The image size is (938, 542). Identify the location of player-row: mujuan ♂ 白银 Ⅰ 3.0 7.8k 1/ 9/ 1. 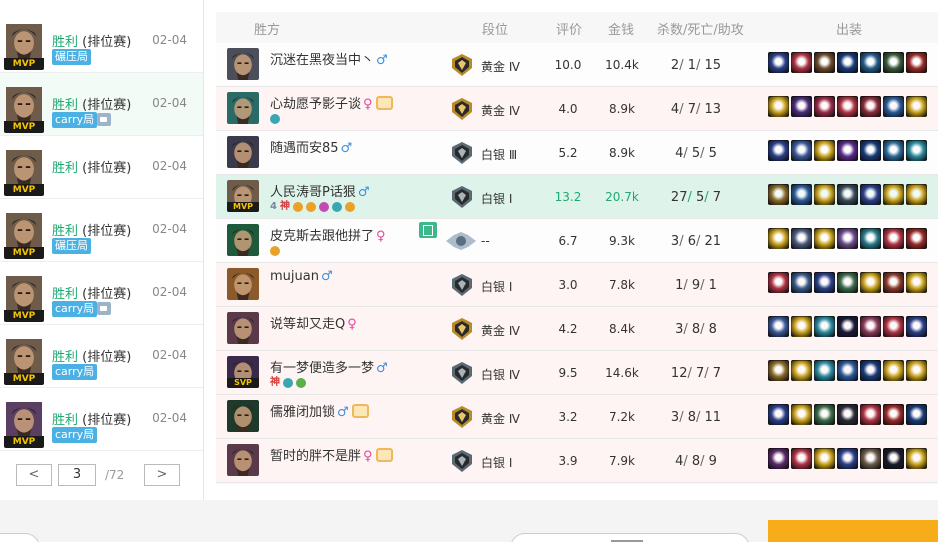
(577, 285).